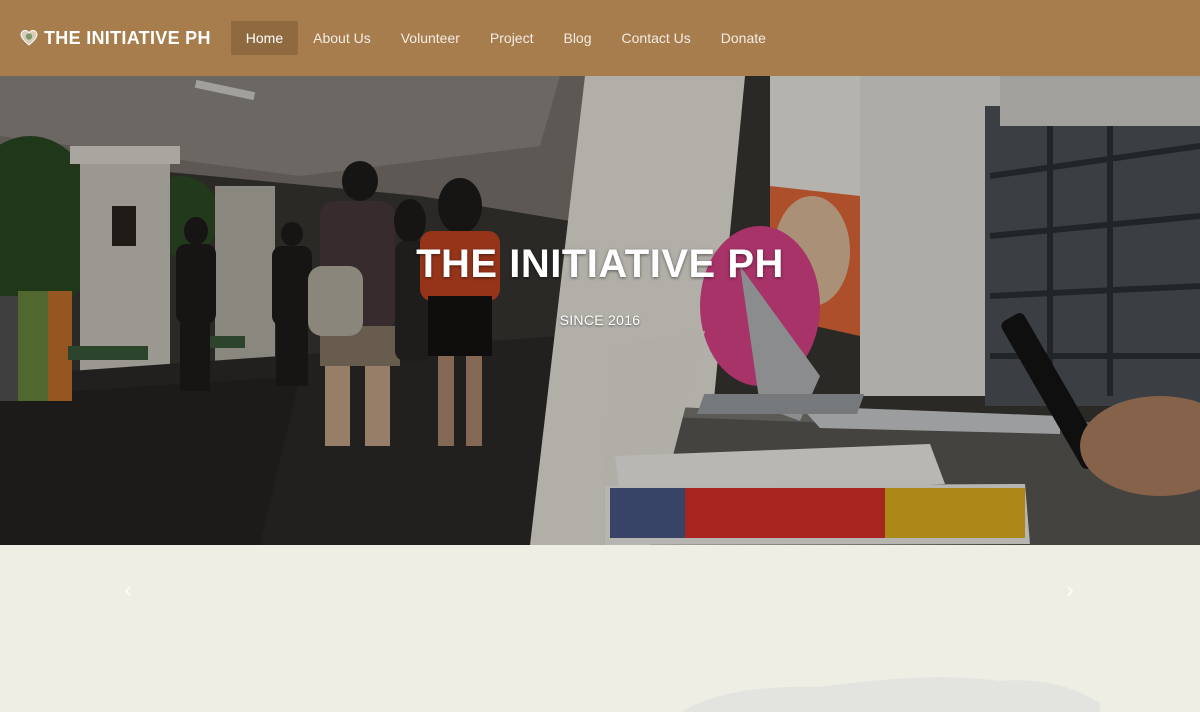 This screenshot has width=1200, height=712. I want to click on hero-subtitle: SINCE 2016, so click(600, 320).